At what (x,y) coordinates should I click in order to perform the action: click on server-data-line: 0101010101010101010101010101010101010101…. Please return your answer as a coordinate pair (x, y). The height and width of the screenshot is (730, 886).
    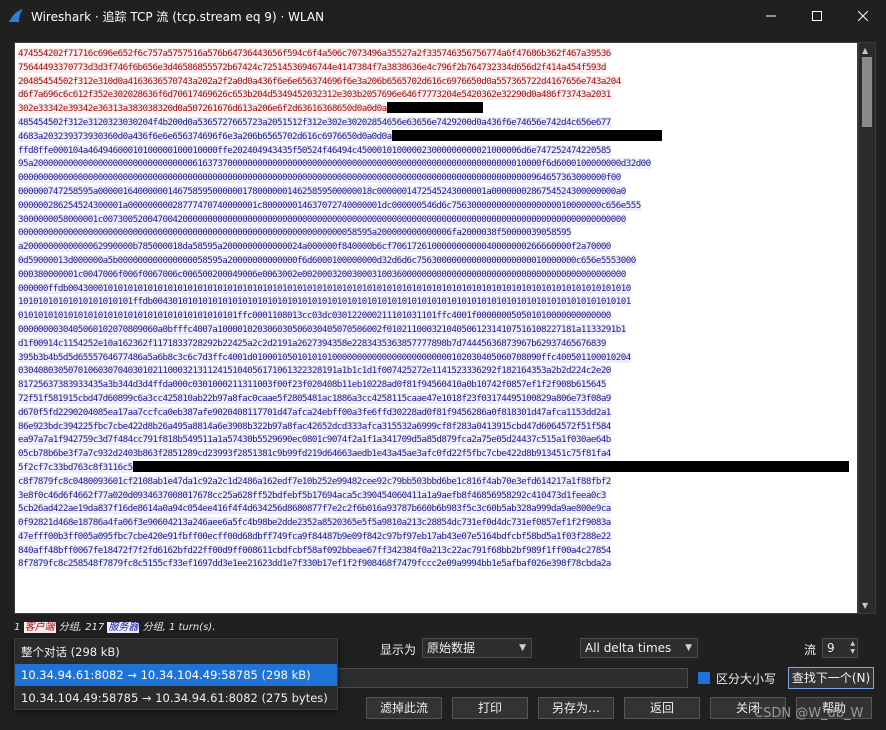
    Looking at the image, I should click on (435, 316).